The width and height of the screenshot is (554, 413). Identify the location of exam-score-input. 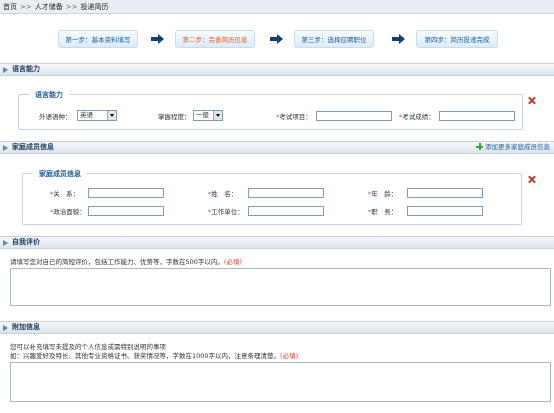
(477, 116).